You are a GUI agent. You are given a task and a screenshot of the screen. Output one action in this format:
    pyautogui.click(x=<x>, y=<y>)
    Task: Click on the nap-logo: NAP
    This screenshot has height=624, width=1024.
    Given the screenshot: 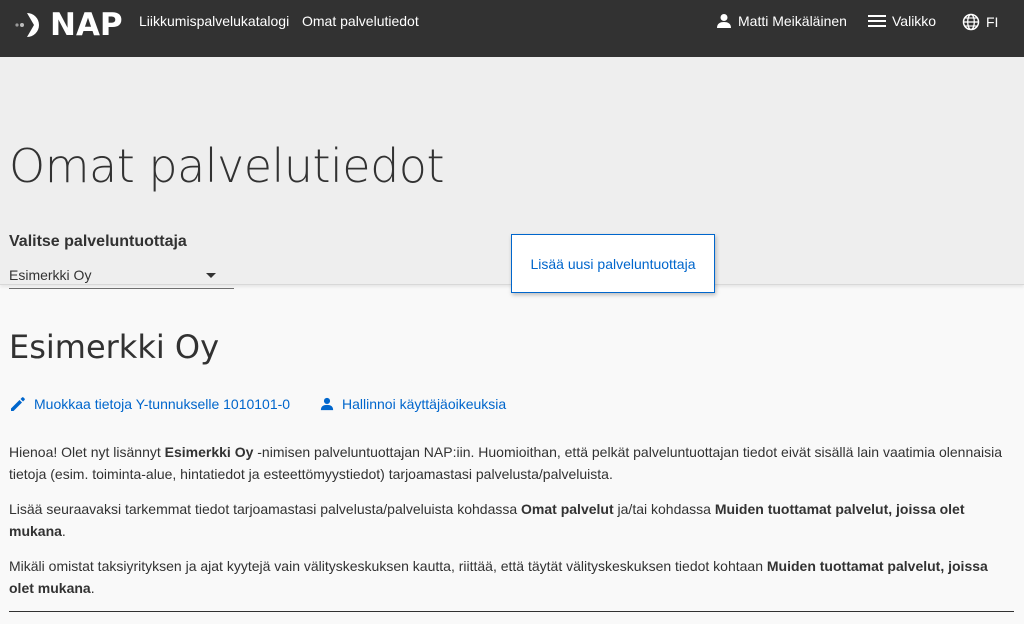 What is the action you would take?
    pyautogui.click(x=68, y=25)
    